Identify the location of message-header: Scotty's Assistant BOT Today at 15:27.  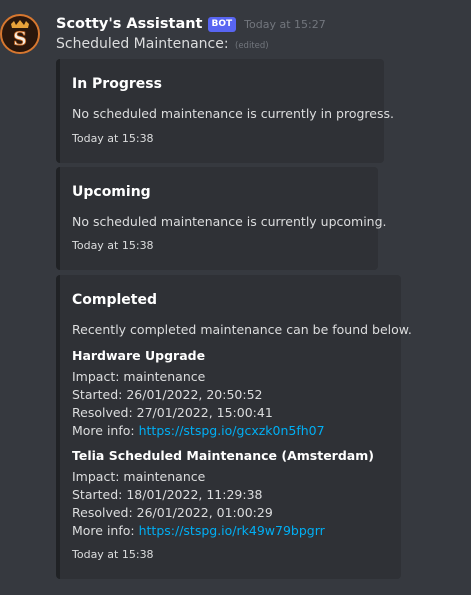
(191, 24).